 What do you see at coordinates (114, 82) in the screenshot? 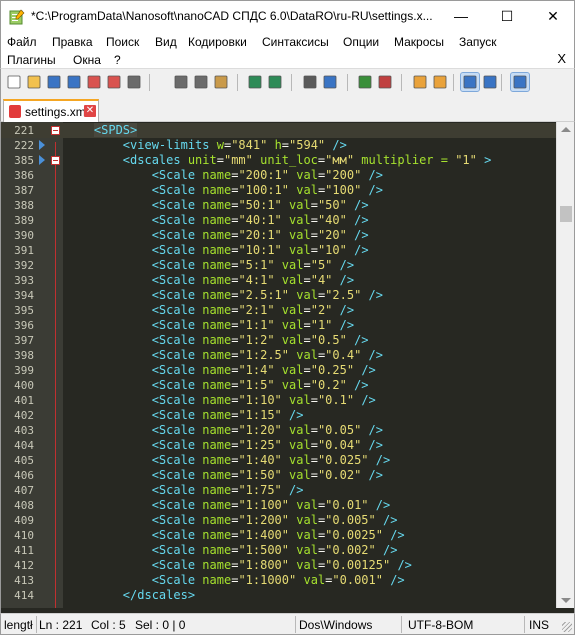
I see `close-all-icon` at bounding box center [114, 82].